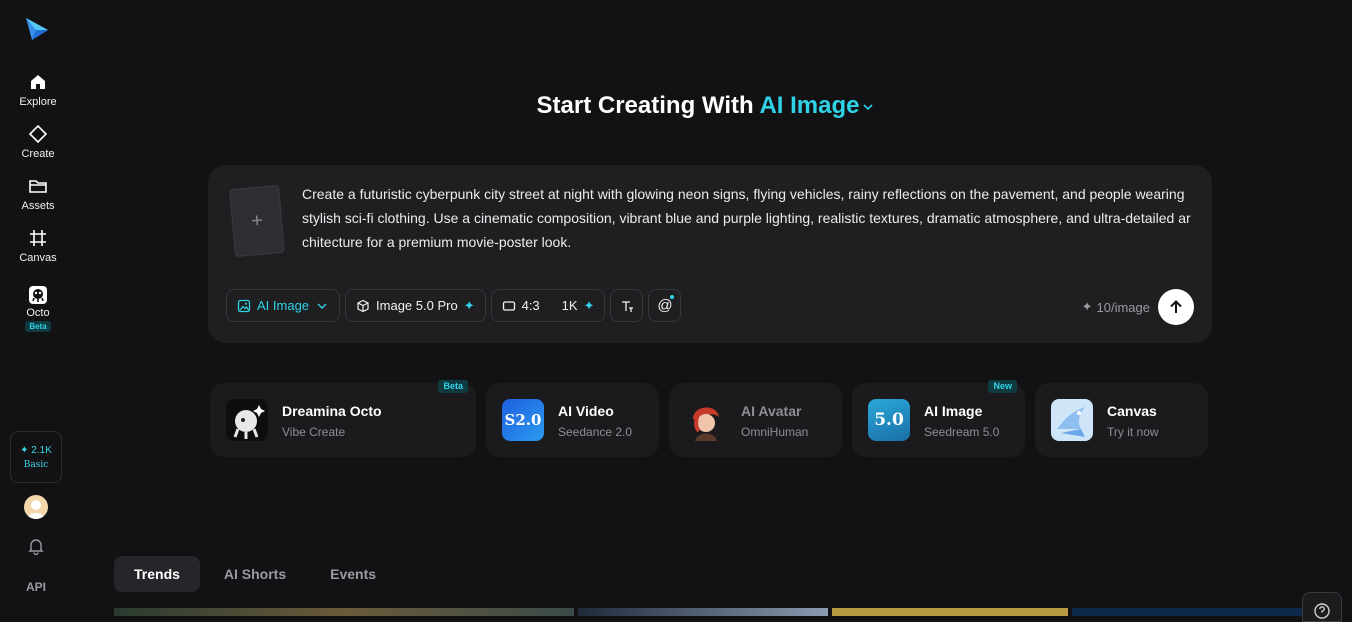  Describe the element at coordinates (530, 305) in the screenshot. I see `ratio-label: 4:3` at that location.